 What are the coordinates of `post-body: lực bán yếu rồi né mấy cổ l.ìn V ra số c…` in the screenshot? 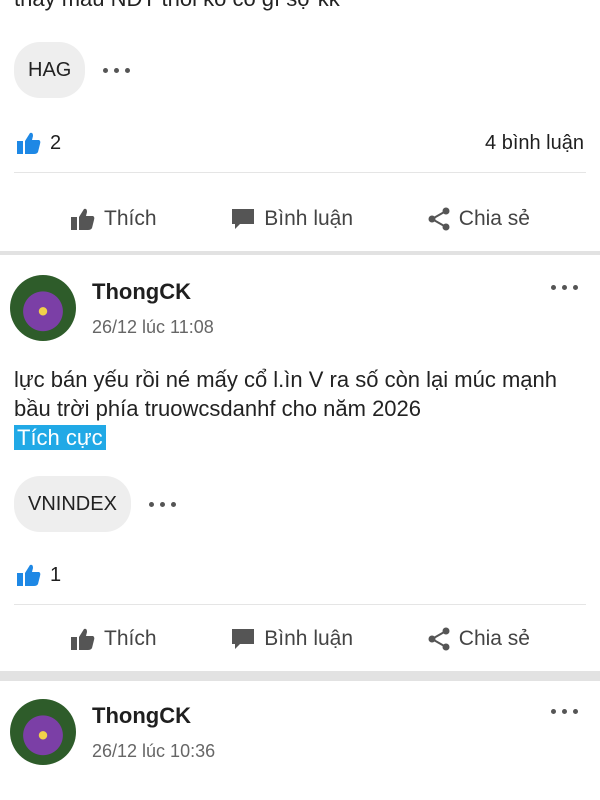 It's located at (300, 408).